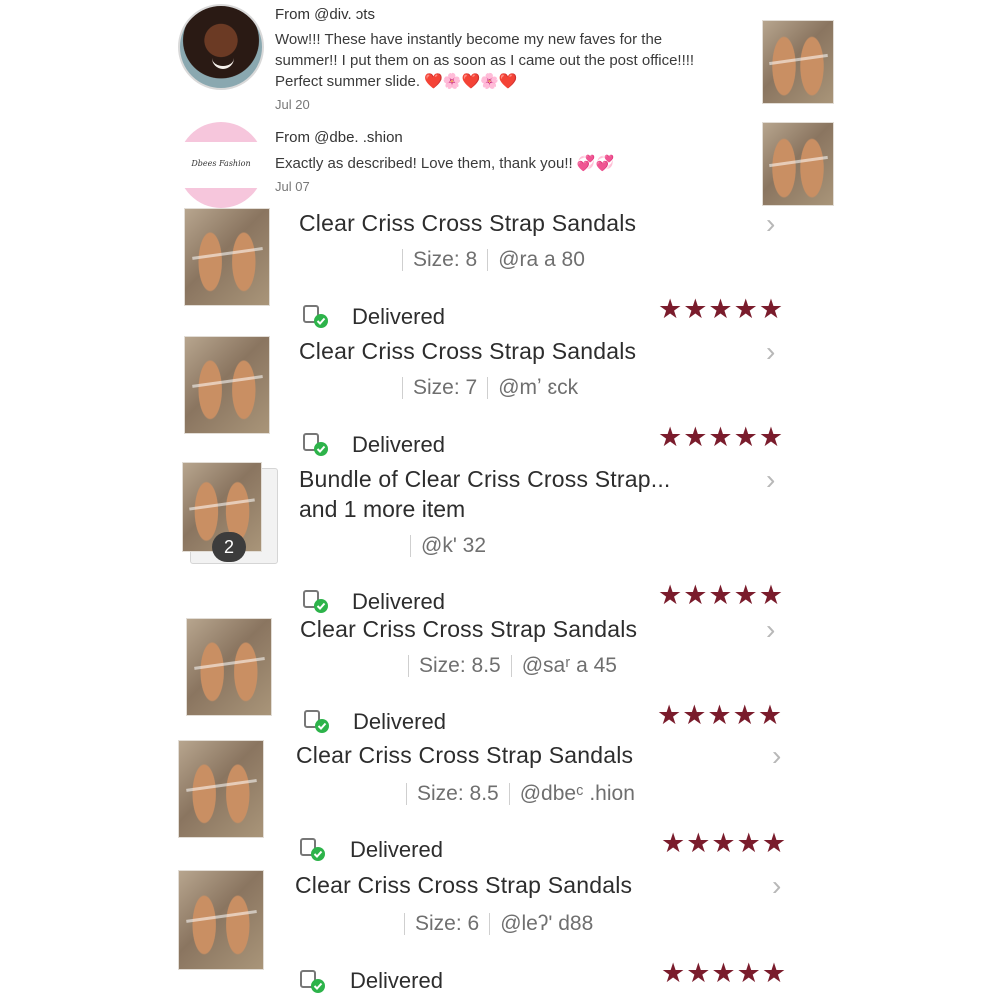 This screenshot has width=1000, height=1000. I want to click on review-date: Jul 20, so click(292, 104).